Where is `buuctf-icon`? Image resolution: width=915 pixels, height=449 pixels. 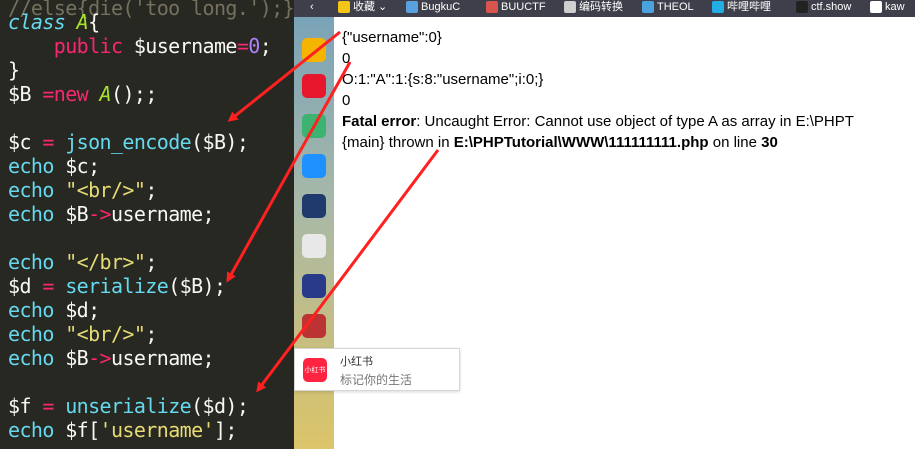 buuctf-icon is located at coordinates (492, 7).